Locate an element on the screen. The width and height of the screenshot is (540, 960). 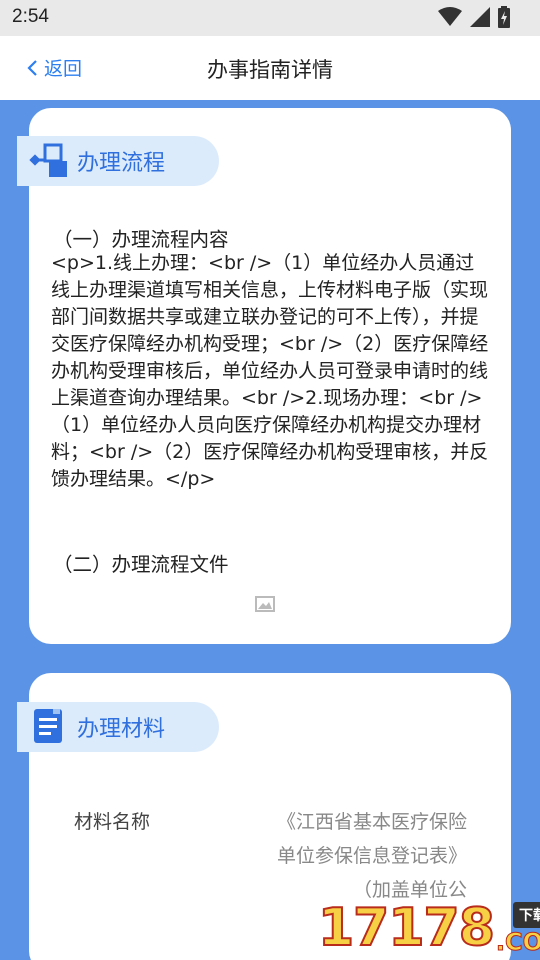
broken-image-icon is located at coordinates (265, 606).